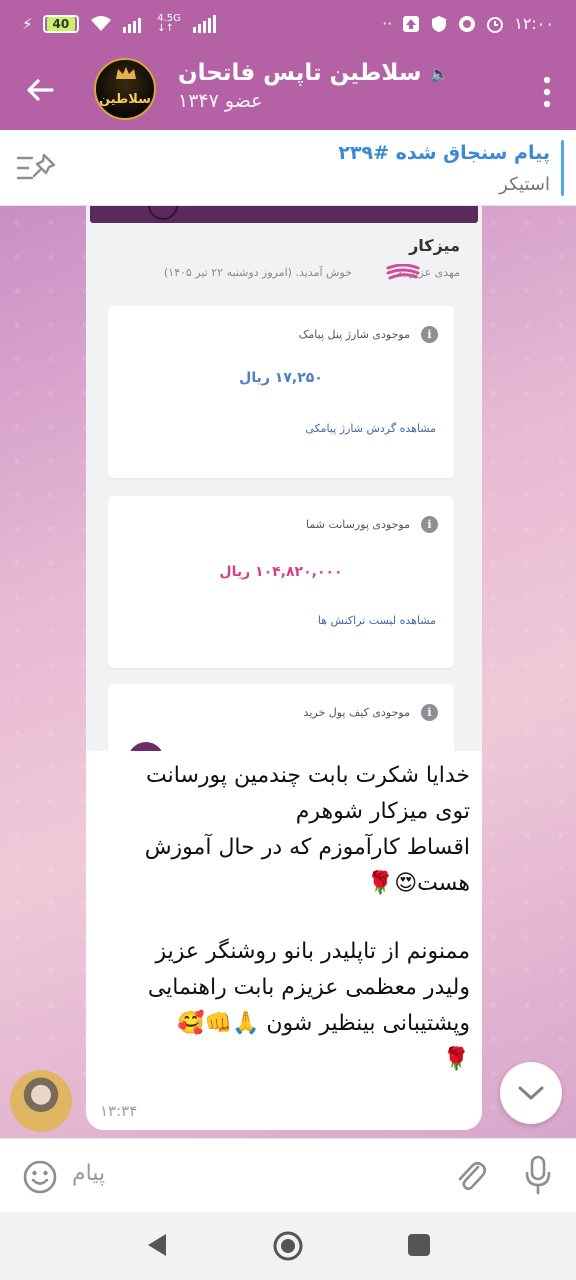  I want to click on message-line: ولیدر معظمی عزیزم بابت راهنمایی, so click(308, 987).